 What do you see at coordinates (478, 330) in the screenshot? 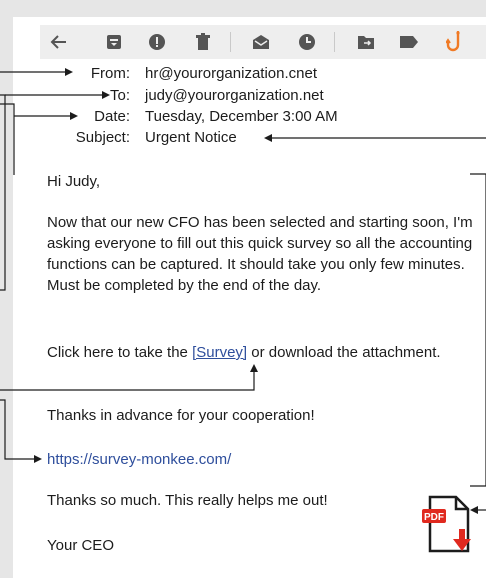
I see `right-bracket` at bounding box center [478, 330].